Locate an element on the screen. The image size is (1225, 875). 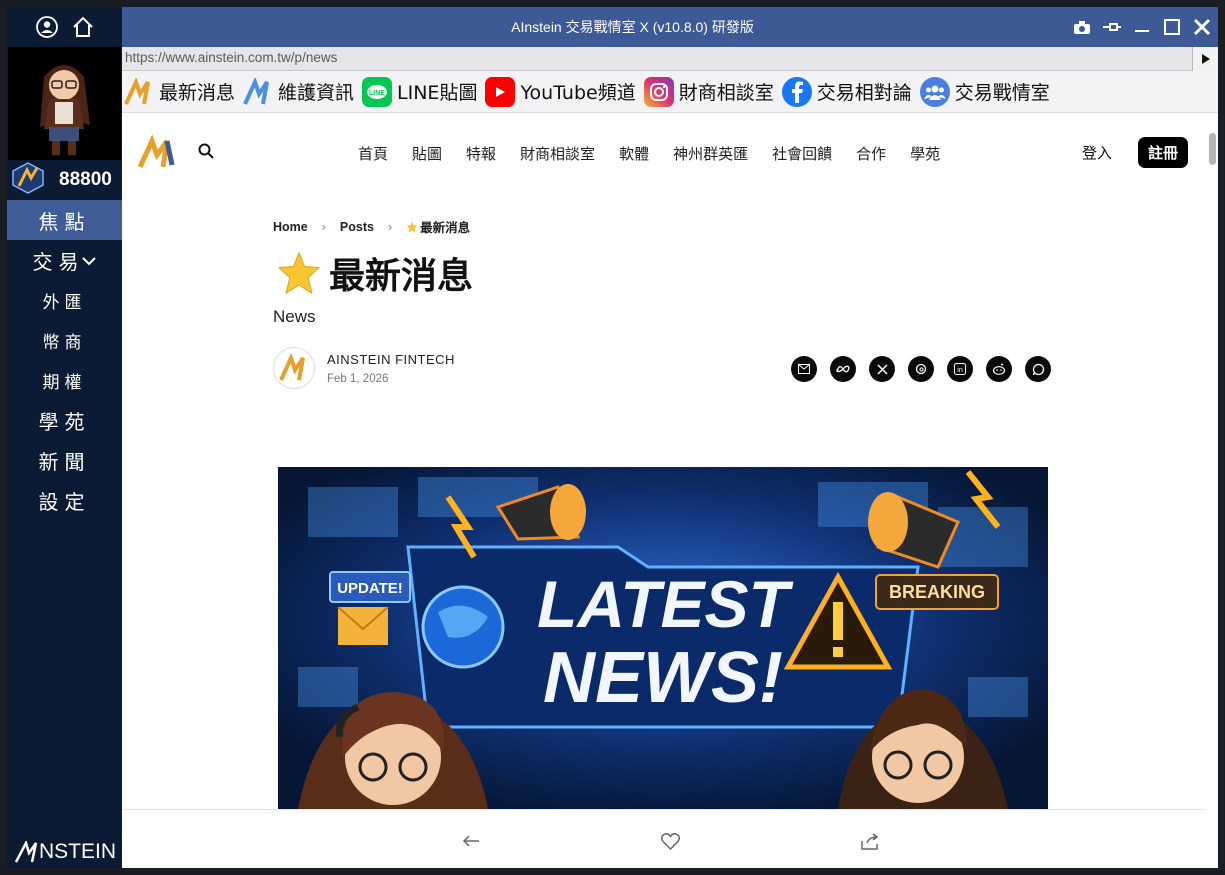
breadcrumb-posts: Posts is located at coordinates (357, 227).